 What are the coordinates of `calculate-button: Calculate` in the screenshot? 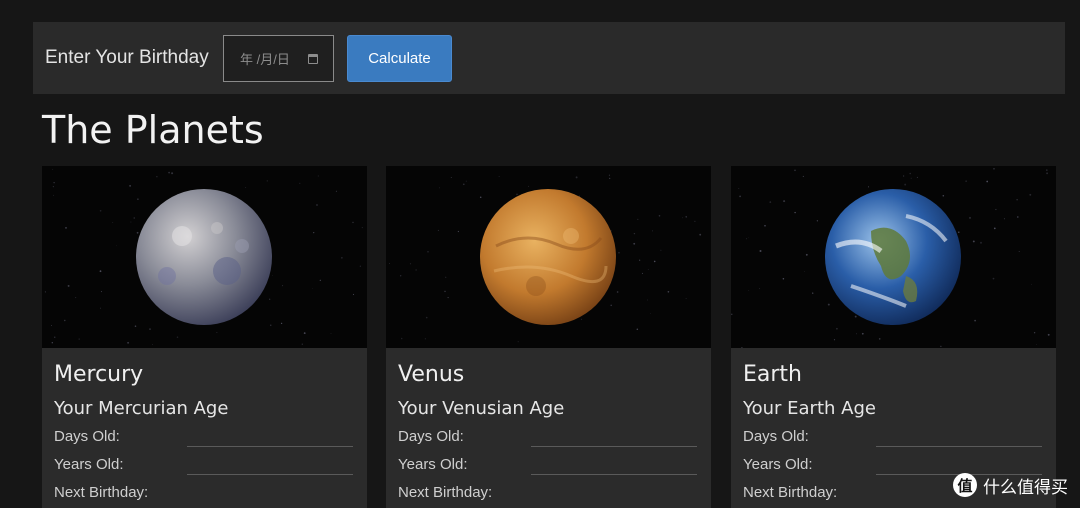 It's located at (399, 58).